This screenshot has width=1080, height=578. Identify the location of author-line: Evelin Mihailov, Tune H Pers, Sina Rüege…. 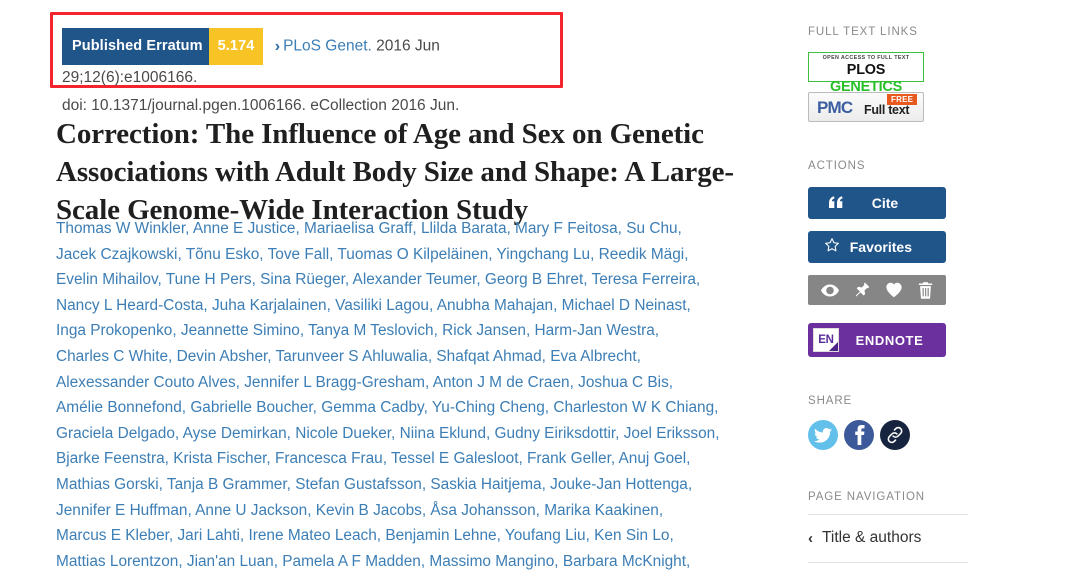
(406, 280).